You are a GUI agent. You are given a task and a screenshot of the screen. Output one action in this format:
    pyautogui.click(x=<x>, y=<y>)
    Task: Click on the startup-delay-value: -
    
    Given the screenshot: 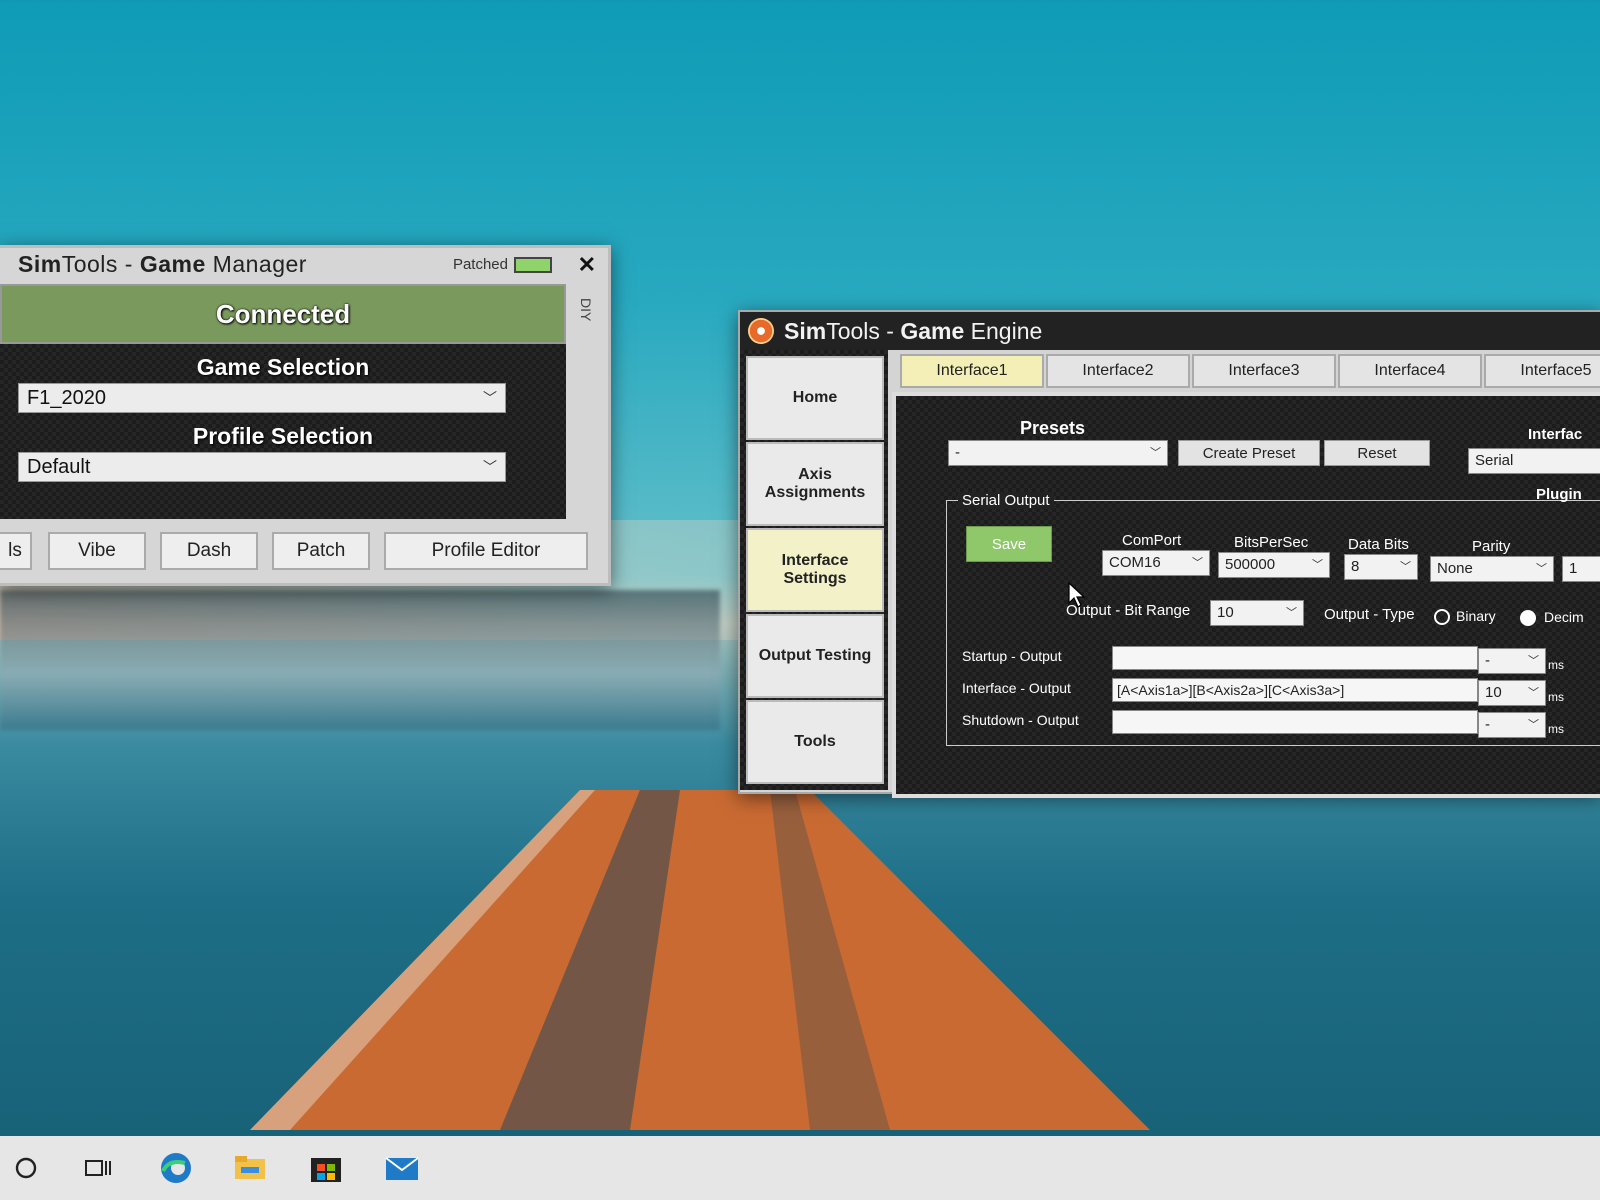 What is the action you would take?
    pyautogui.click(x=1487, y=660)
    